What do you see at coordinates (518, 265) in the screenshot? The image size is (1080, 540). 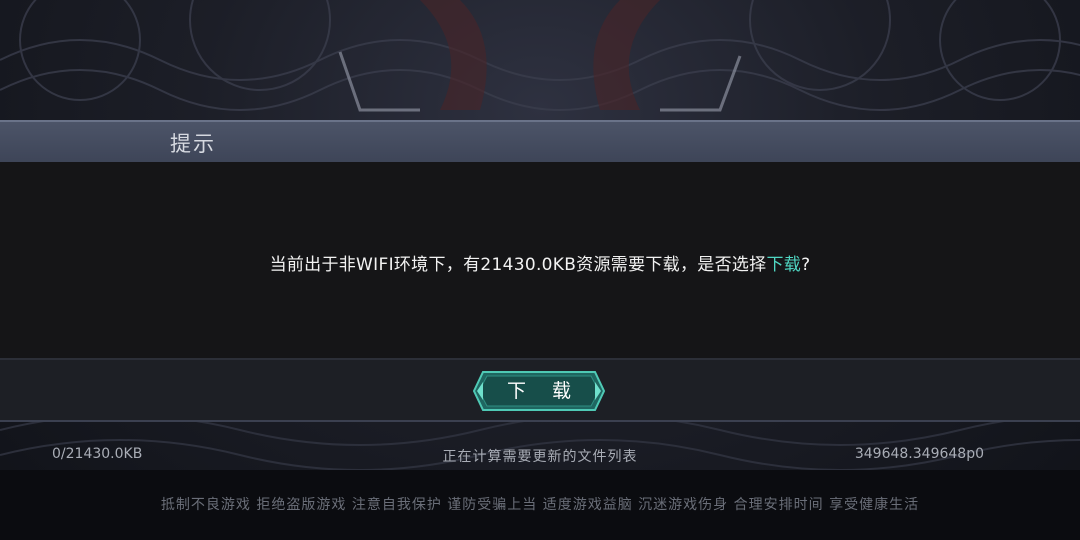 I see `message-text: 当前出于非WIFI环境下，有21430.0KB资源需要下载，是否选择` at bounding box center [518, 265].